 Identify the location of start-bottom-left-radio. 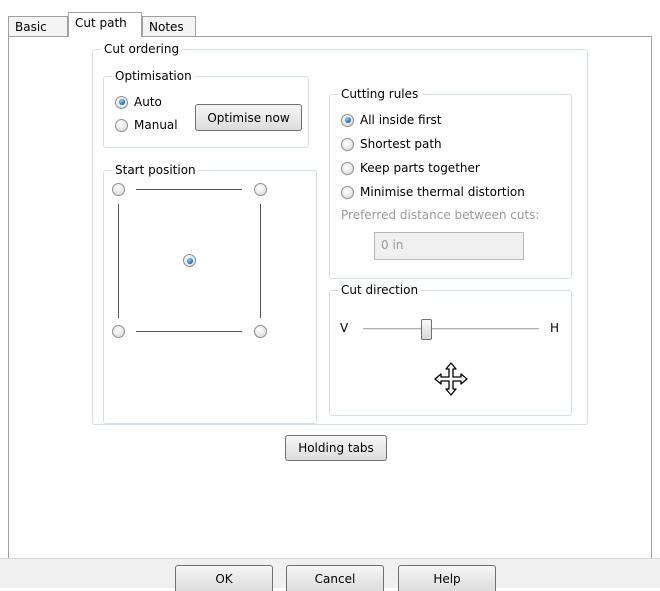
(118, 331).